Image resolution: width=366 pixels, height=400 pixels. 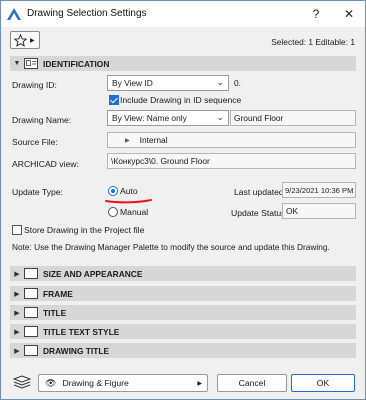 I want to click on section-title-header: ▶ TITLE, so click(x=183, y=312).